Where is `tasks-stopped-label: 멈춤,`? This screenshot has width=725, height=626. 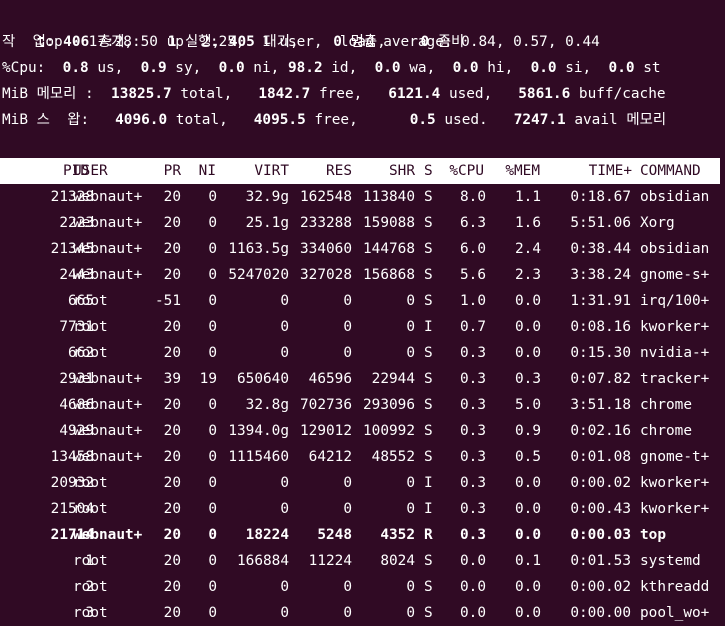 tasks-stopped-label: 멈춤, is located at coordinates (368, 42).